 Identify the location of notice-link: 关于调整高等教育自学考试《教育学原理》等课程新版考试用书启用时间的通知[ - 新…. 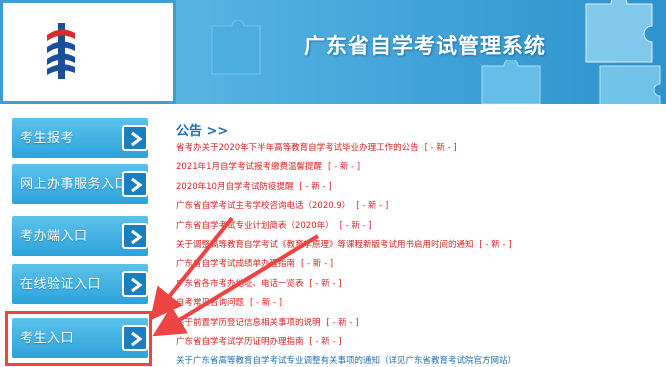
(421, 245).